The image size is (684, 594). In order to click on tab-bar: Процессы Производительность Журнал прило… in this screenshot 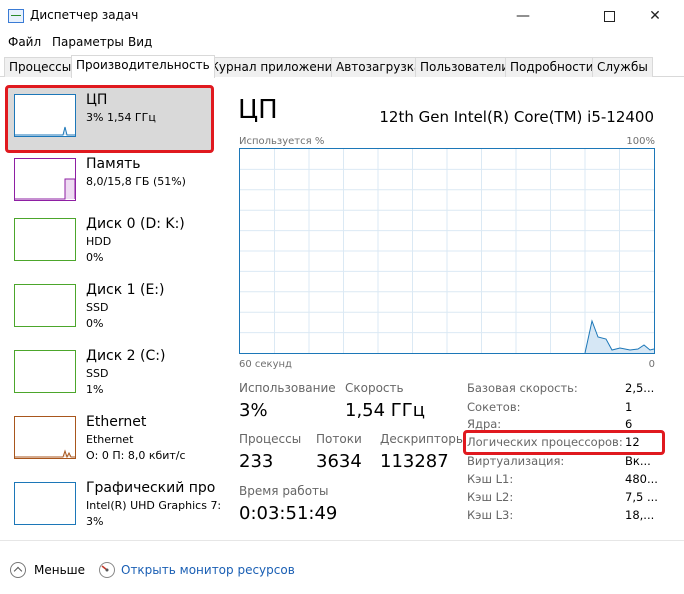, I will do `click(342, 66)`.